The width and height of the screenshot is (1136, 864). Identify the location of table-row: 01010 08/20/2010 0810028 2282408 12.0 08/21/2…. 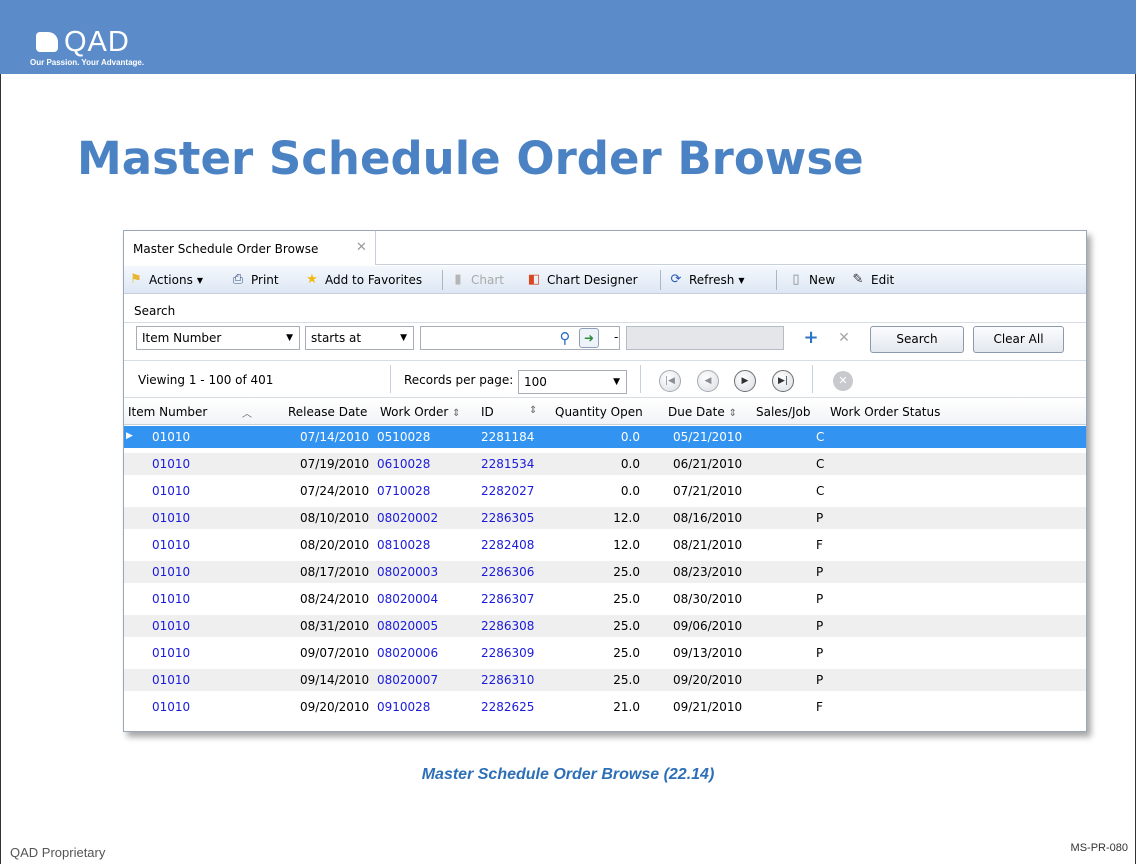
(605, 545).